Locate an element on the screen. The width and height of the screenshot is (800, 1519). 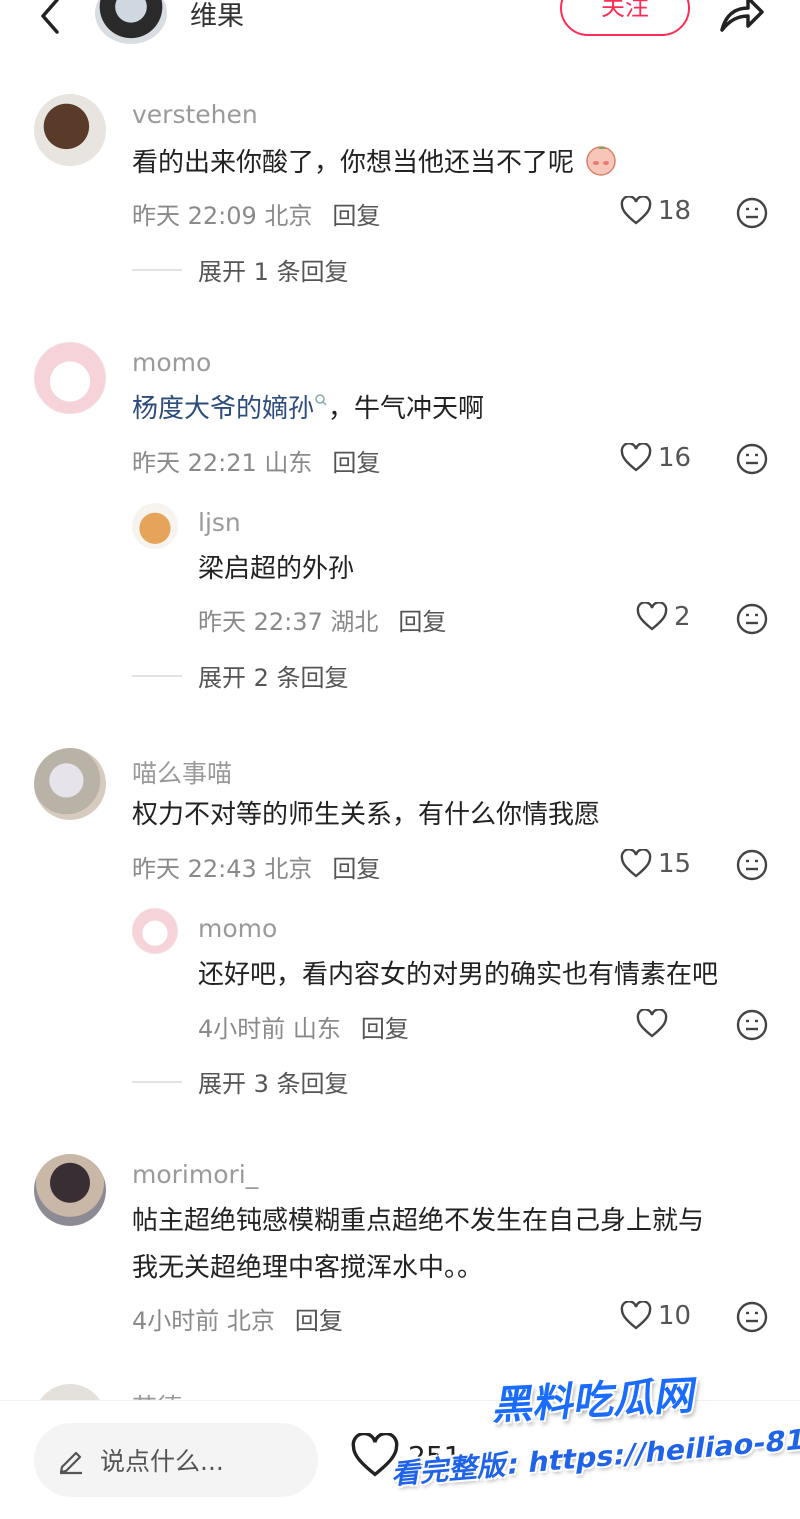
comment-text-content: 看的出来你酸了，你想当他还当不了呢 is located at coordinates (353, 163).